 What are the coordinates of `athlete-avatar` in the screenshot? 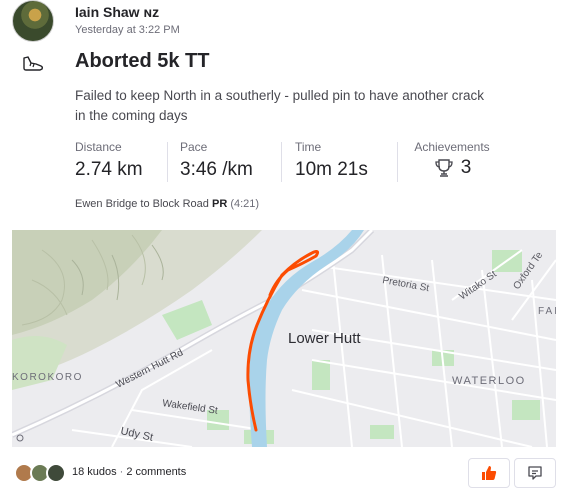 It's located at (33, 21).